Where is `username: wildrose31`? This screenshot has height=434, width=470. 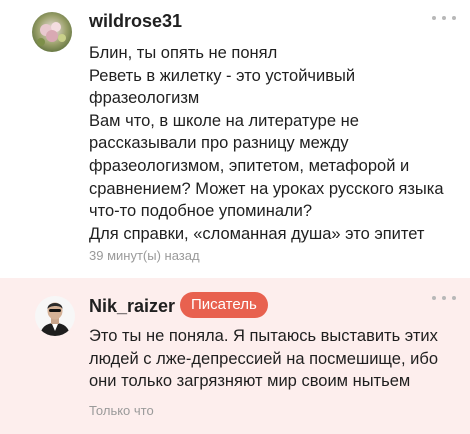 username: wildrose31 is located at coordinates (135, 21).